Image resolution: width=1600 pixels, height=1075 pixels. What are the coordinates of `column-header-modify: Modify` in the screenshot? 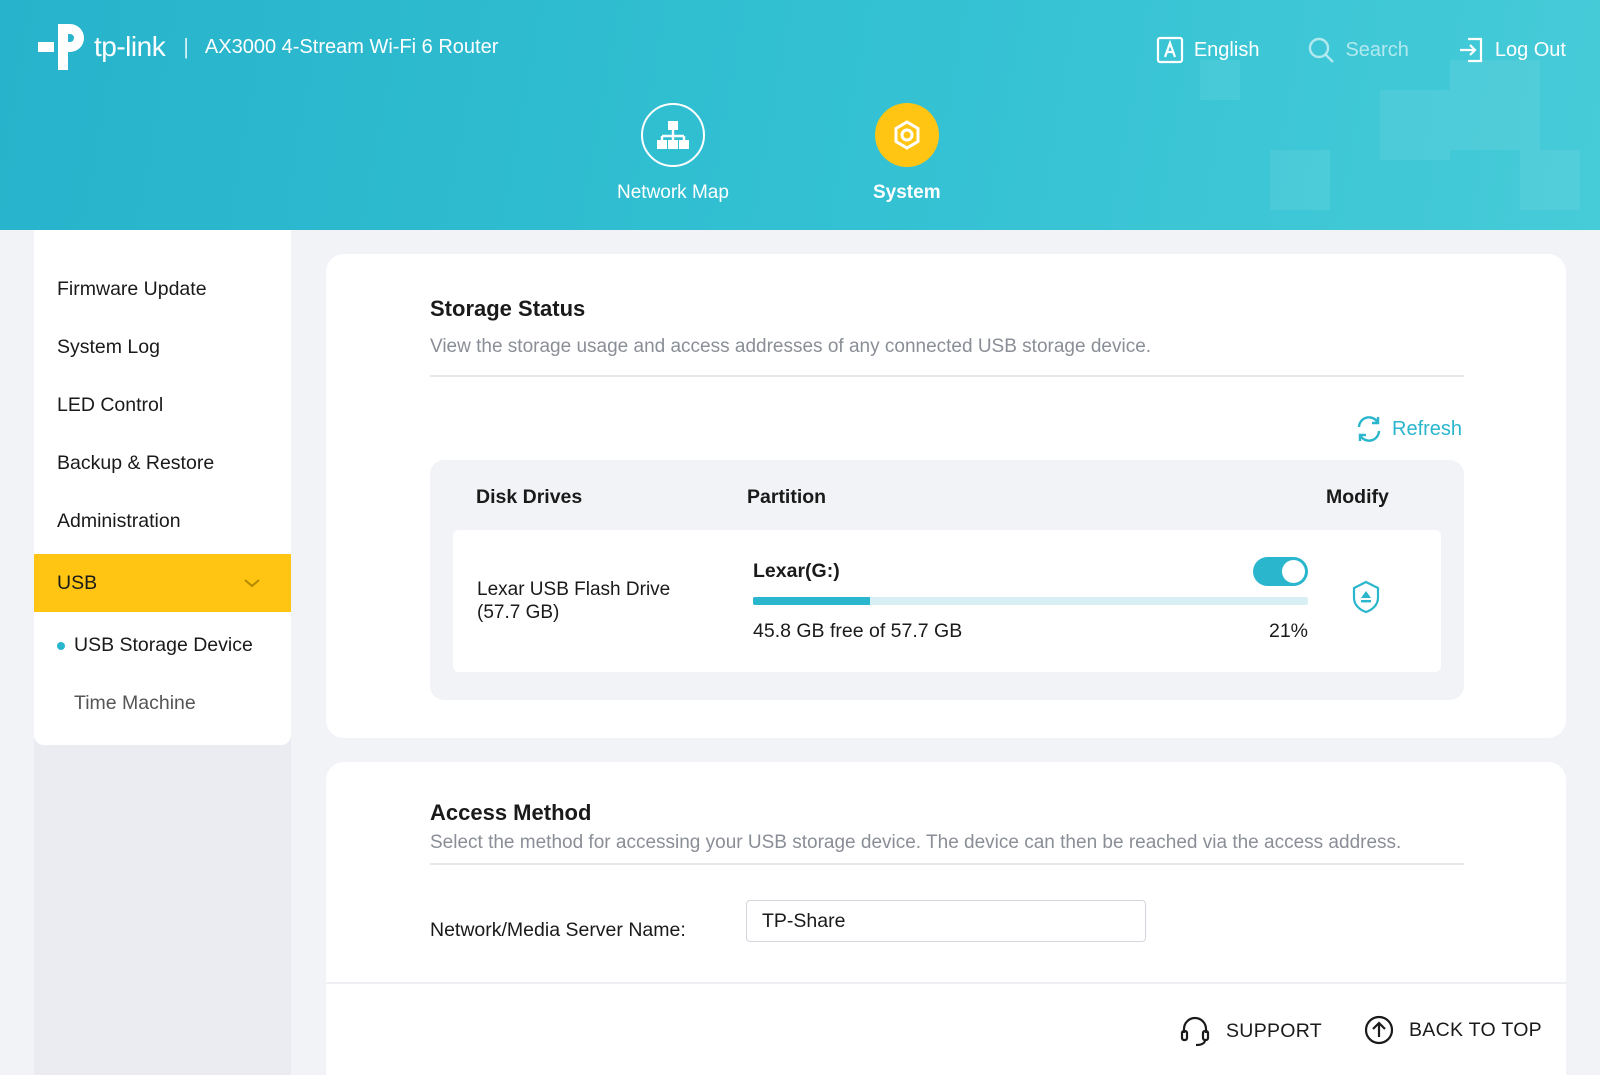 It's located at (1357, 497).